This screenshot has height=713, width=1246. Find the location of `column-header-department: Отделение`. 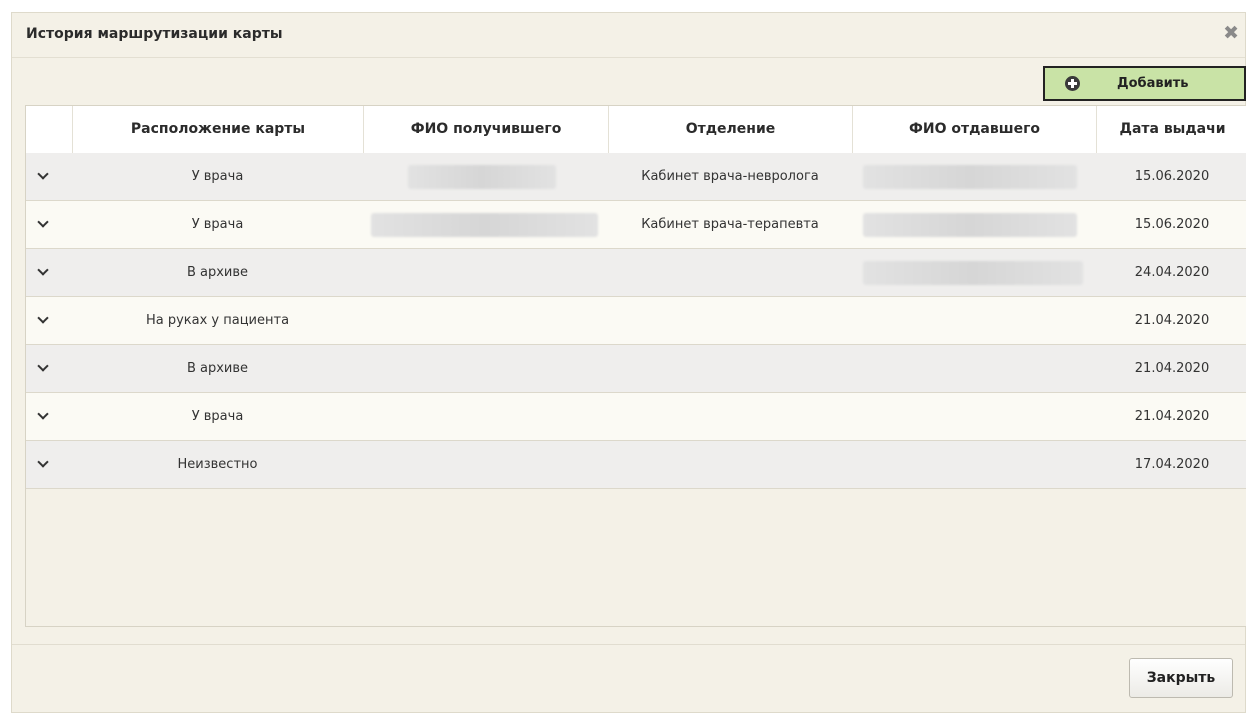

column-header-department: Отделение is located at coordinates (730, 129).